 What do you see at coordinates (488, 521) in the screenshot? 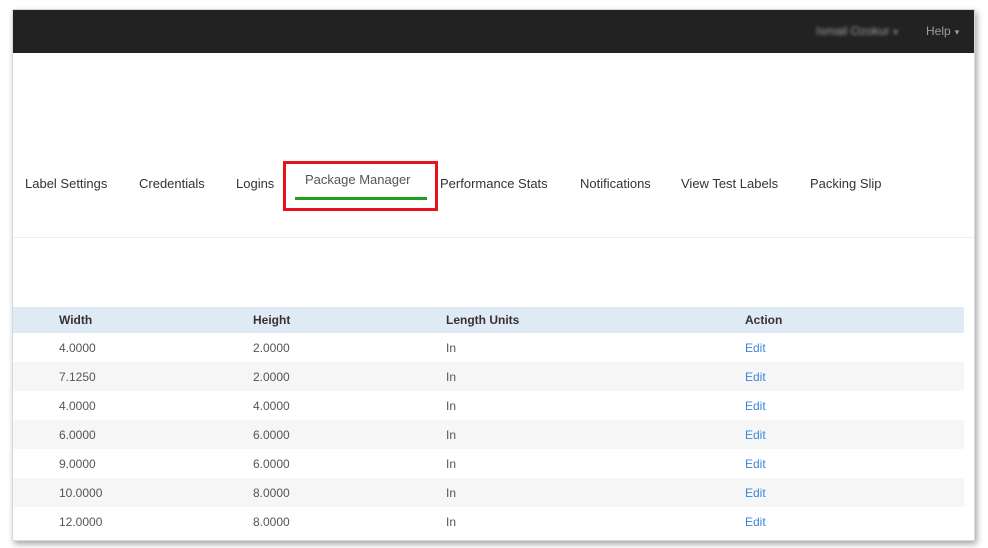
I see `table-row: 12.0000 8.0000 In Edit` at bounding box center [488, 521].